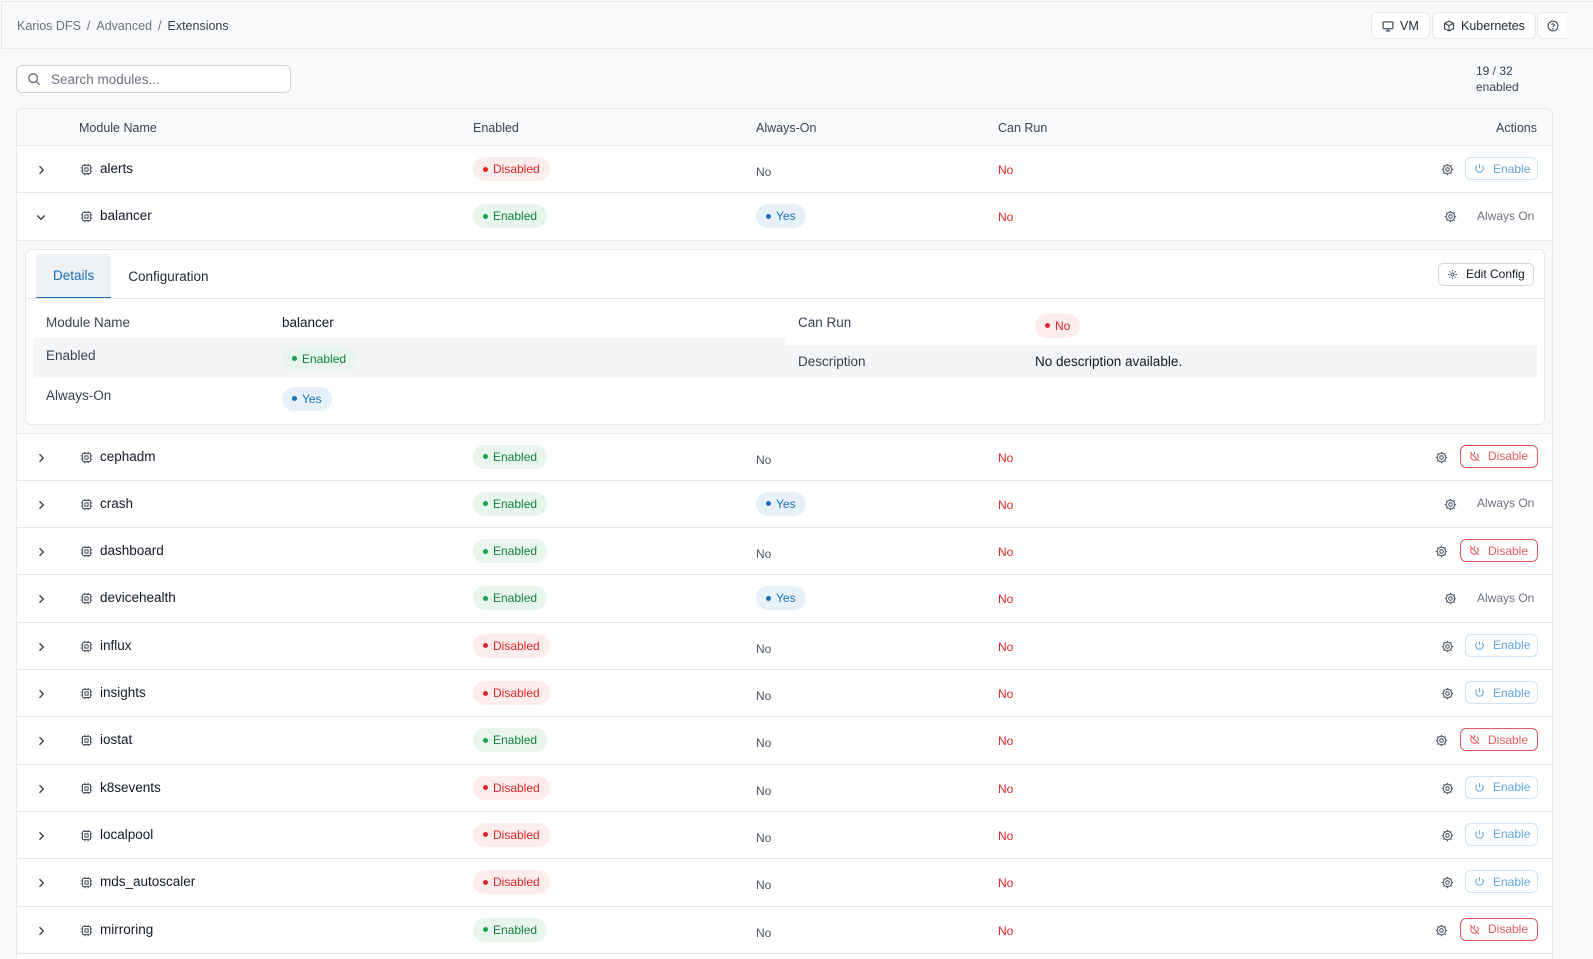 The image size is (1593, 959). Describe the element at coordinates (168, 276) in the screenshot. I see `tab-configuration: Configuration` at that location.